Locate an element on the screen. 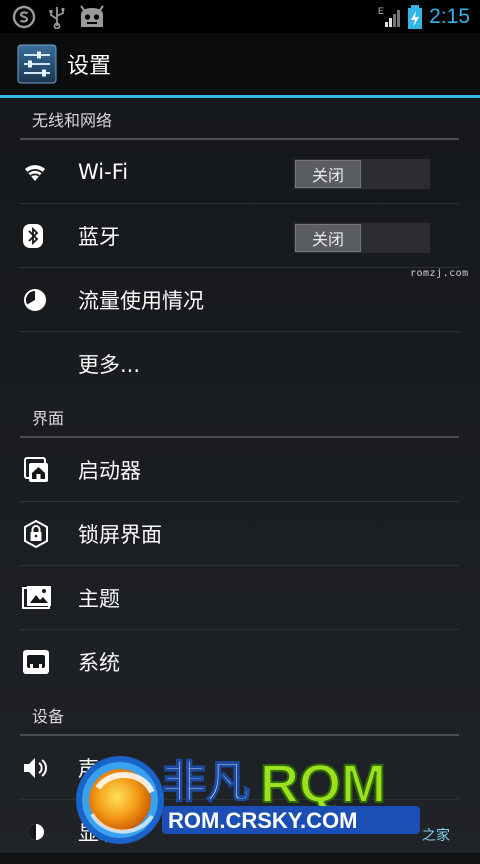 The image size is (480, 864). section-header-wireless: 无线和网络 is located at coordinates (240, 119).